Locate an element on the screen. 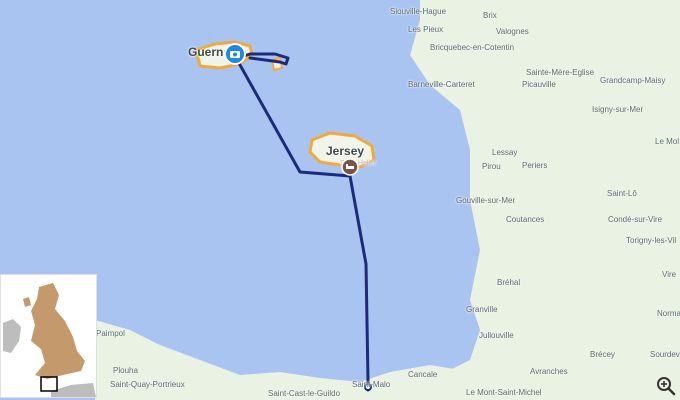 The height and width of the screenshot is (400, 680). label-brix: Brix is located at coordinates (490, 15).